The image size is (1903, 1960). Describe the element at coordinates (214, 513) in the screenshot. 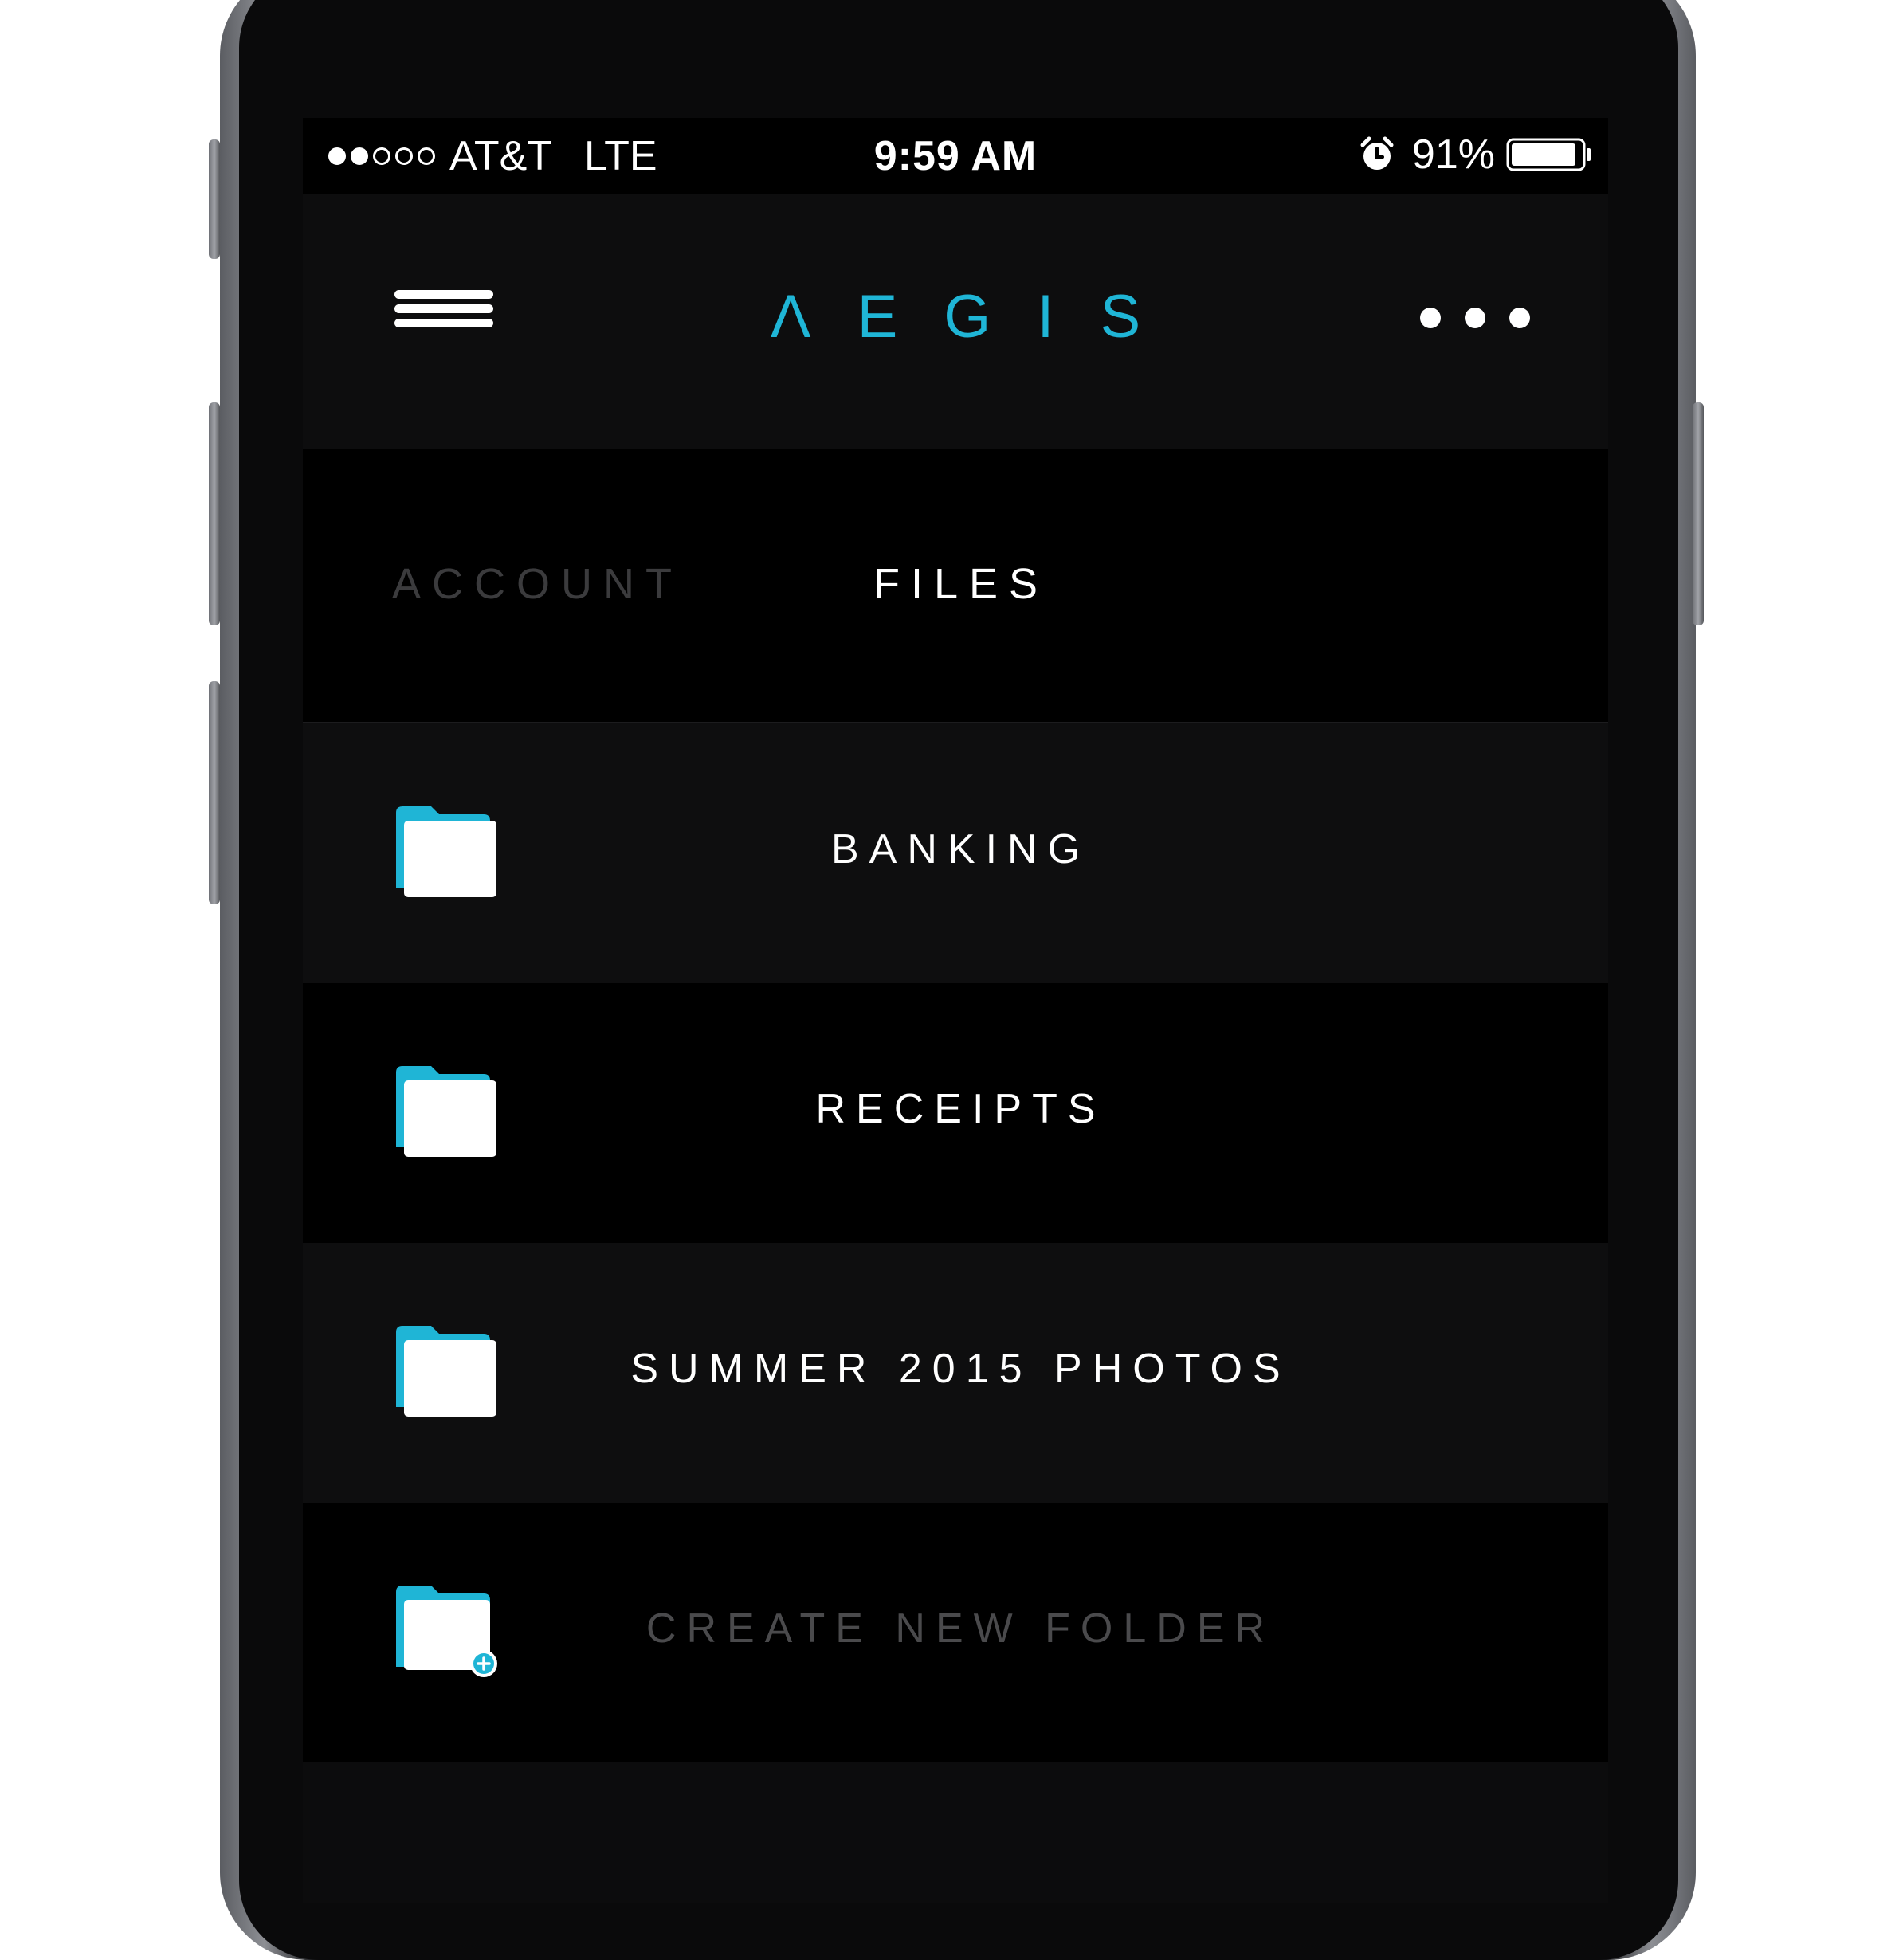

I see `volume-up-button` at that location.